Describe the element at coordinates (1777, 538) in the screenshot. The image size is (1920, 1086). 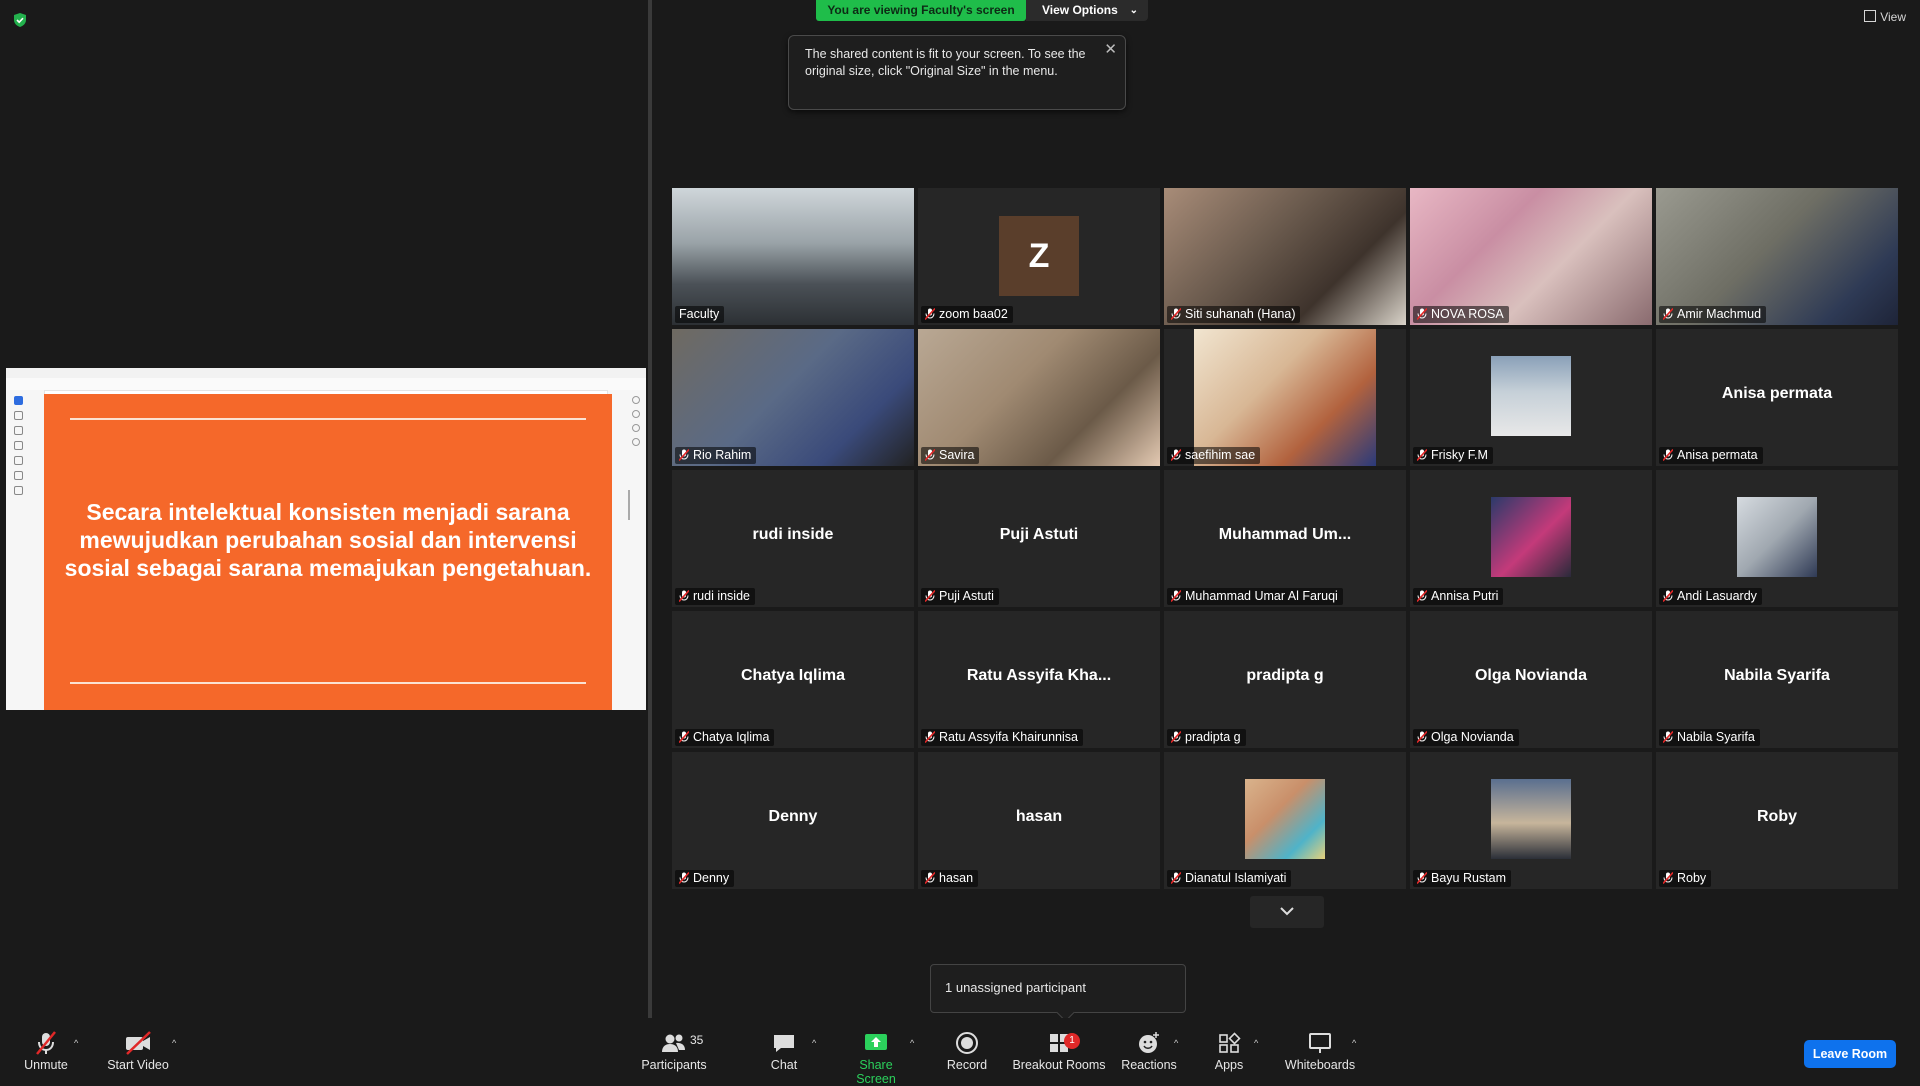
I see `participant-tile: Andi Lasuardy` at that location.